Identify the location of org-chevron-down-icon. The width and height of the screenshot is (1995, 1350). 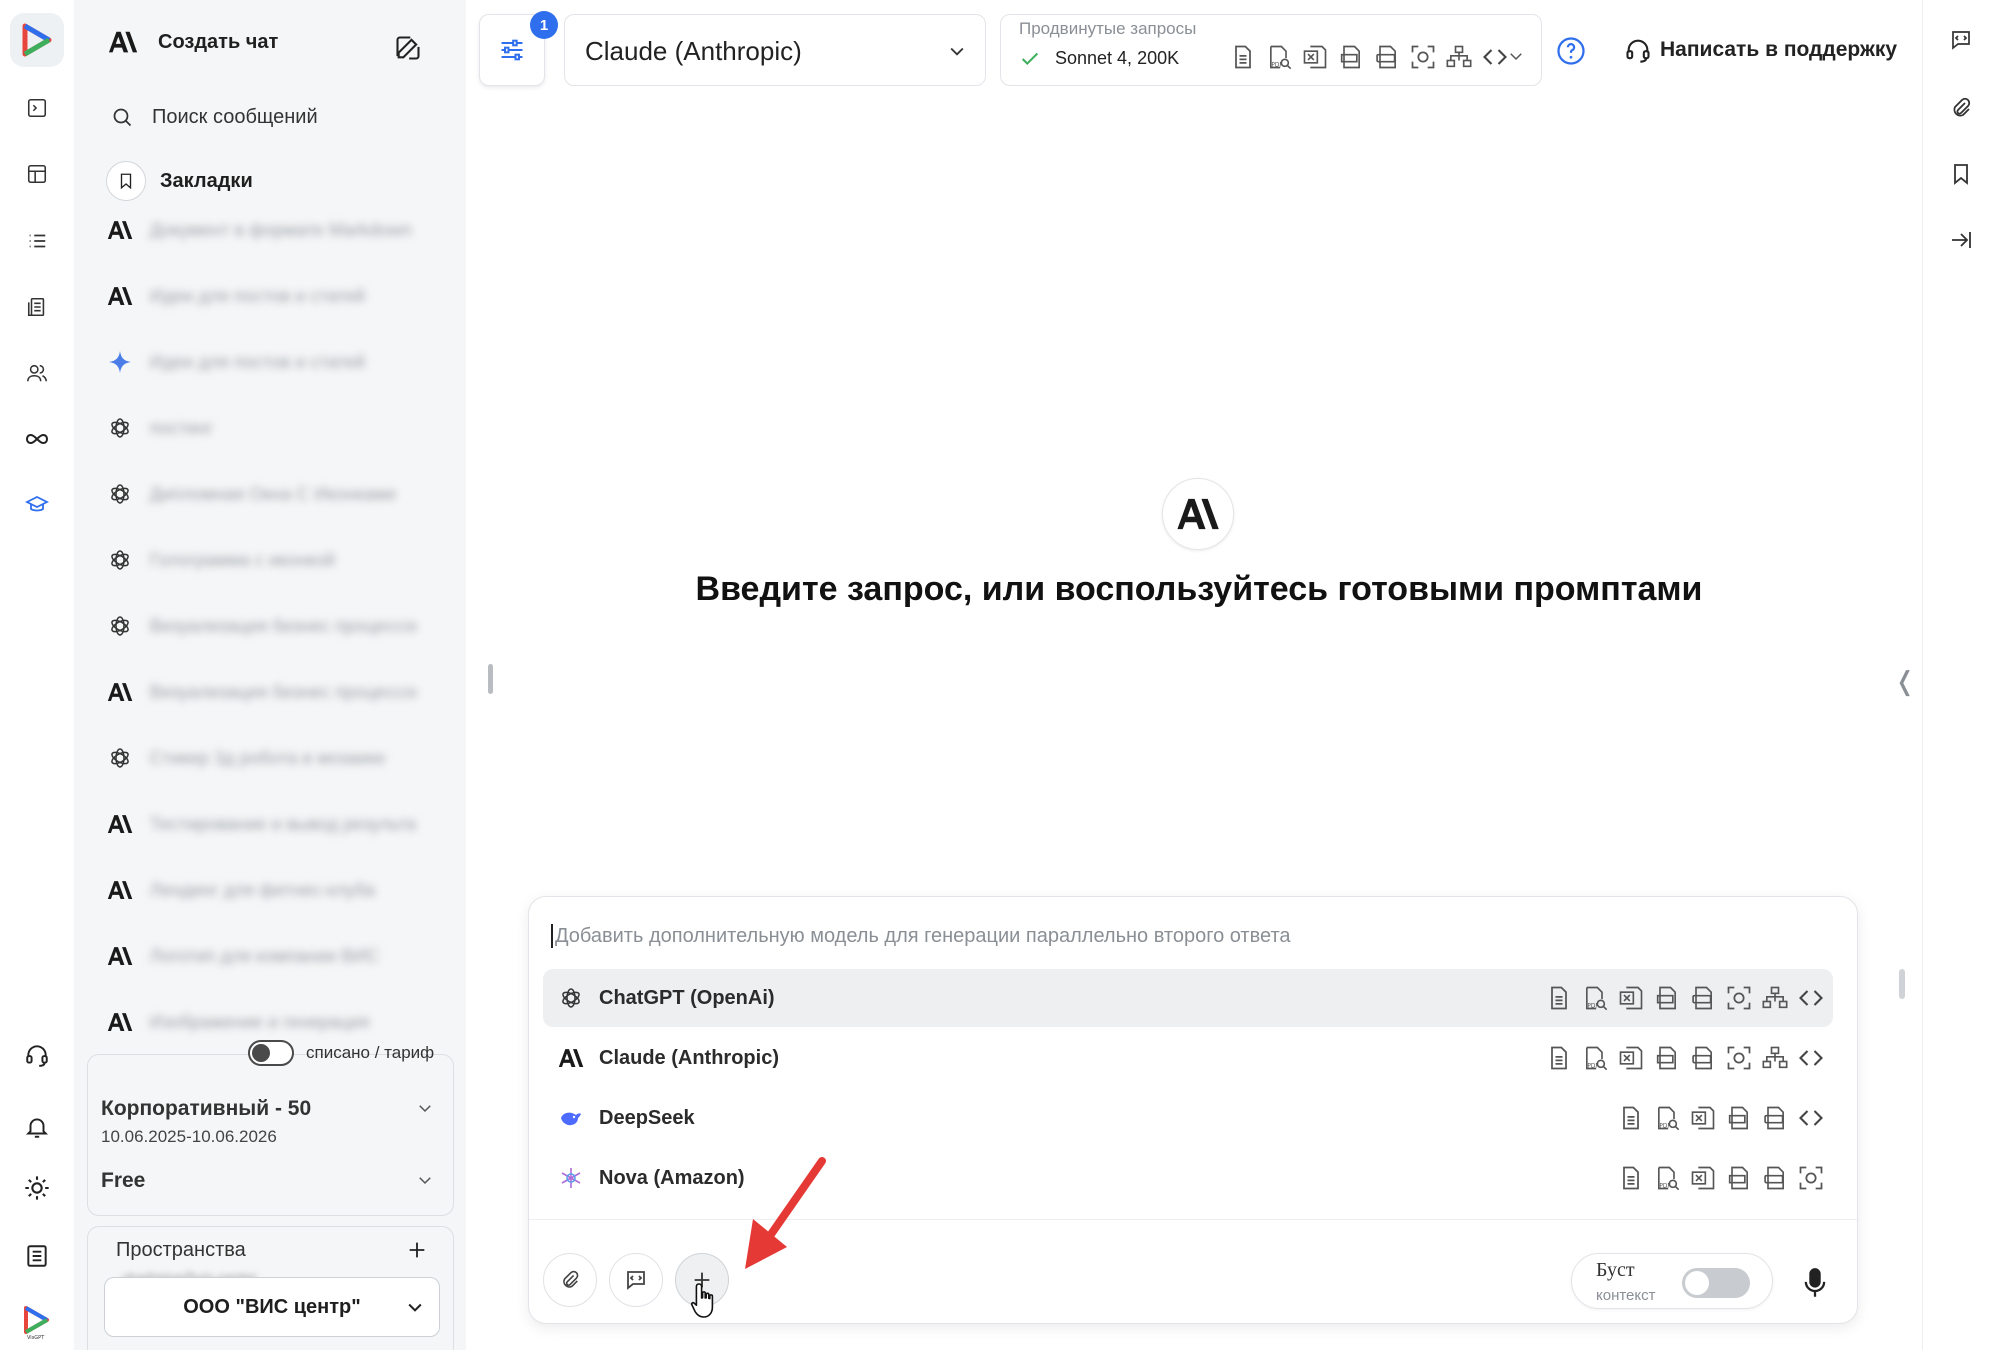
(415, 1307).